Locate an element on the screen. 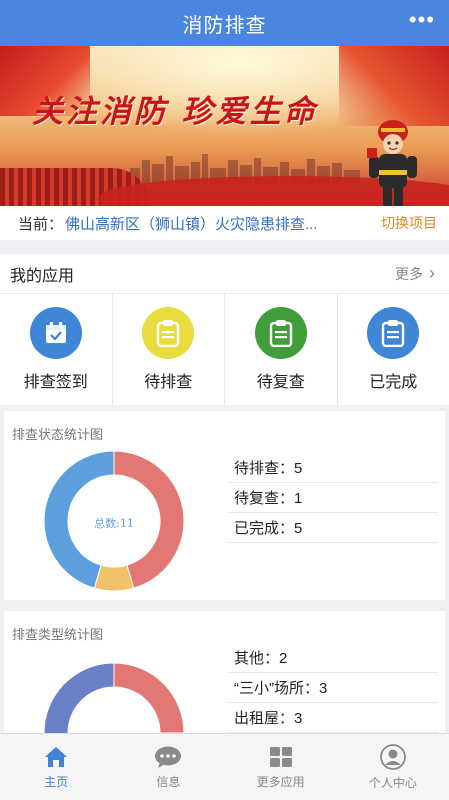  more-dots-icon: ••• is located at coordinates (422, 20).